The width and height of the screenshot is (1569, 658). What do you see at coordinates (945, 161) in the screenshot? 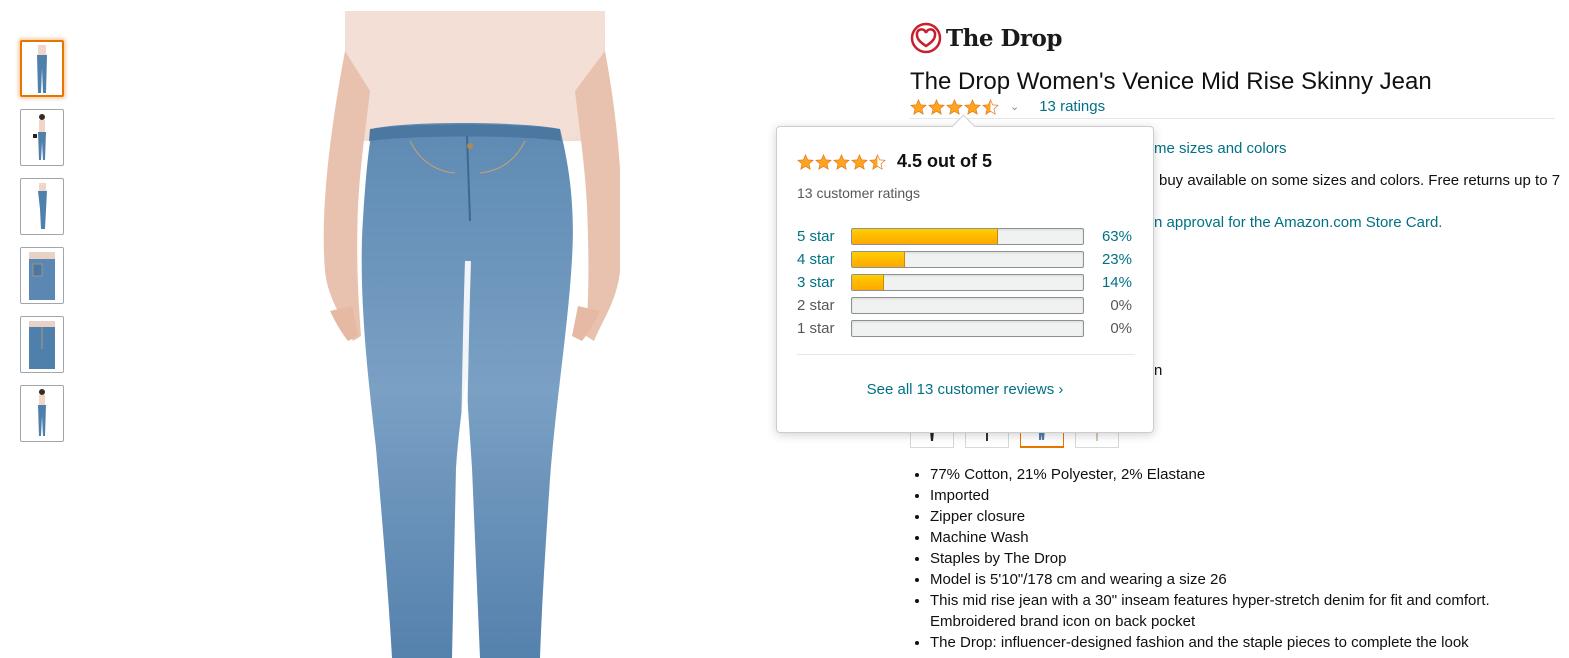
I see `rating-out-of-text: 4.5 out of 5` at bounding box center [945, 161].